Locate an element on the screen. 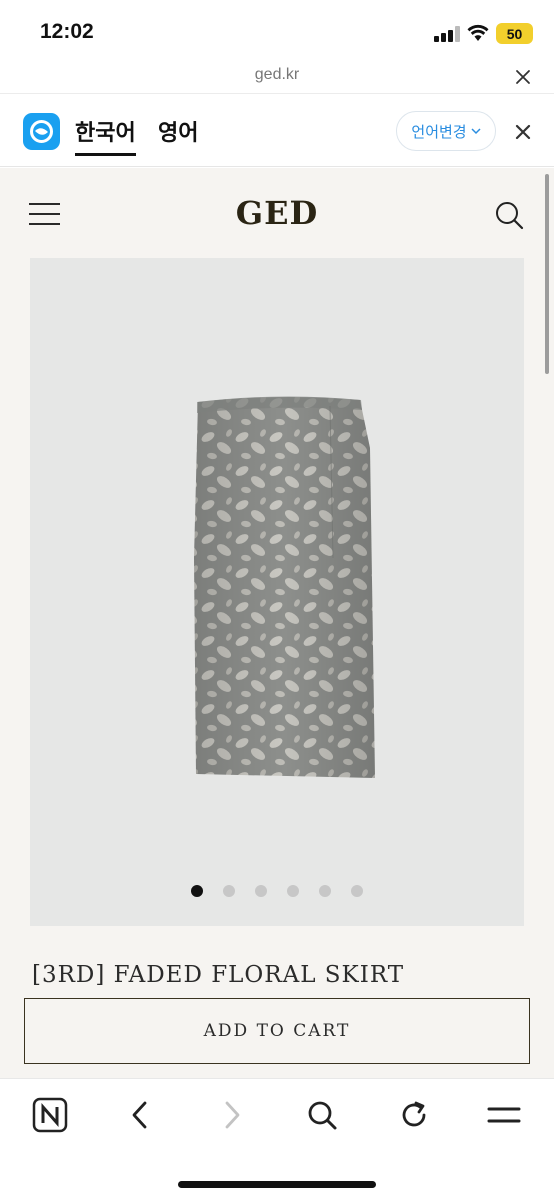 The image size is (554, 1200). battery-indicator: 50 is located at coordinates (514, 33).